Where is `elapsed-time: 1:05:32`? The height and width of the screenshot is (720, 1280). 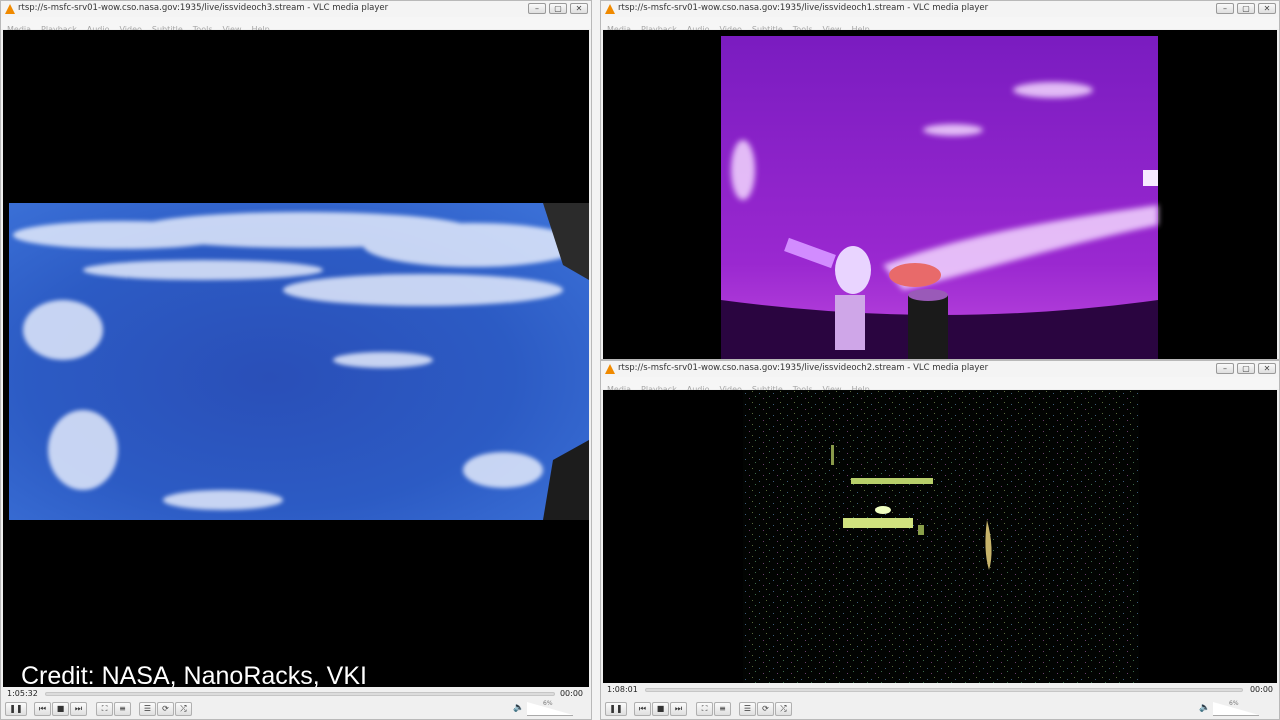 elapsed-time: 1:05:32 is located at coordinates (22, 693).